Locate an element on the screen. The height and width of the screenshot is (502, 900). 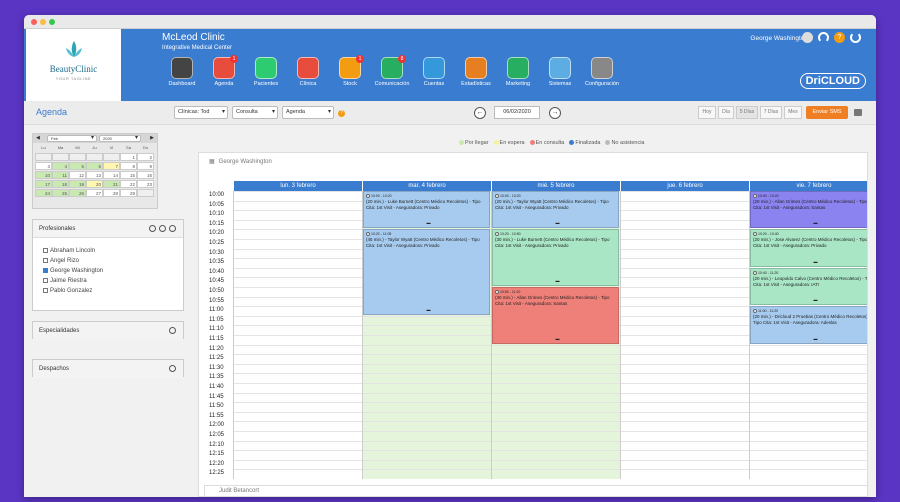
calendar-day: 5 is located at coordinates (77, 166).